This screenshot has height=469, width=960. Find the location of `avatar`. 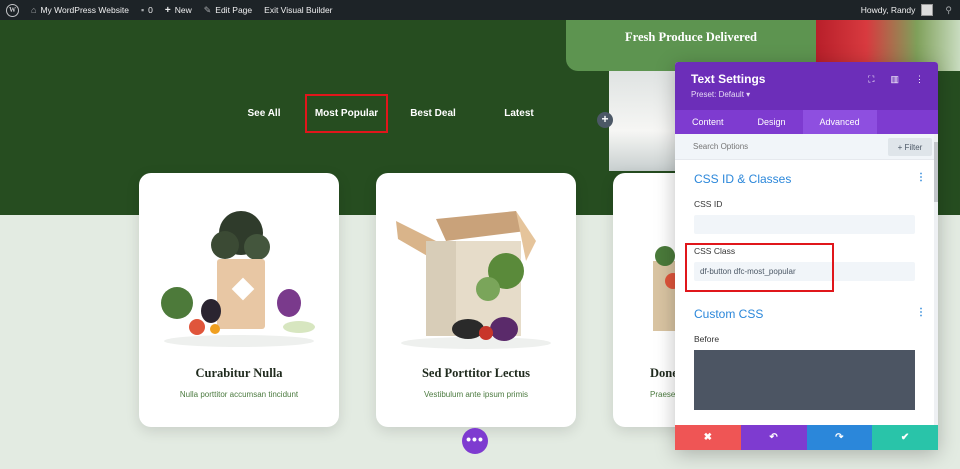

avatar is located at coordinates (927, 10).